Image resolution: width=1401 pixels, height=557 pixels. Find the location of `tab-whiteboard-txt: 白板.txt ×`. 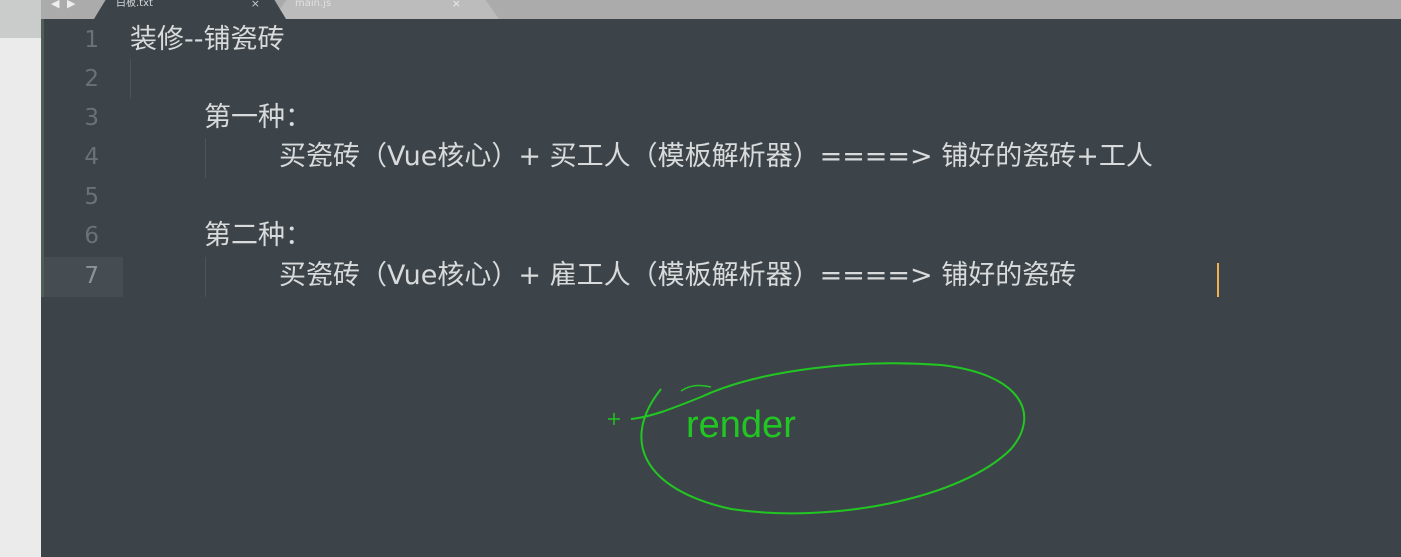

tab-whiteboard-txt: 白板.txt × is located at coordinates (190, 9).